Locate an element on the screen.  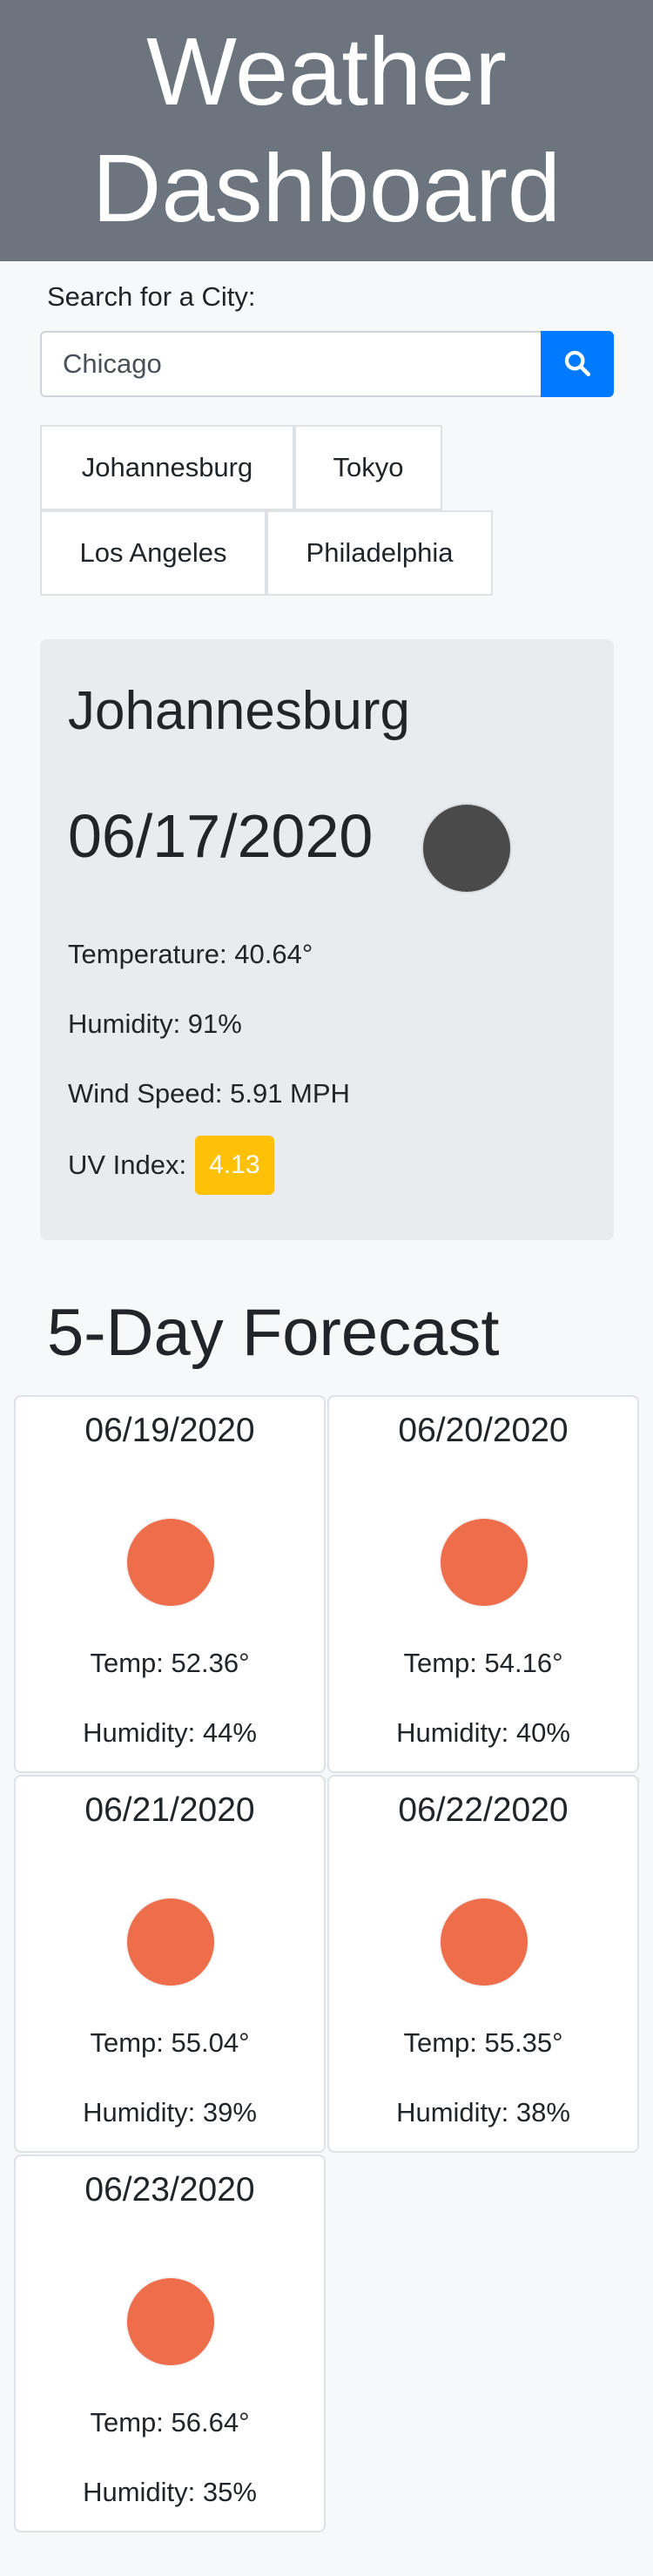
page-title: Weather Dashboard is located at coordinates (326, 130).